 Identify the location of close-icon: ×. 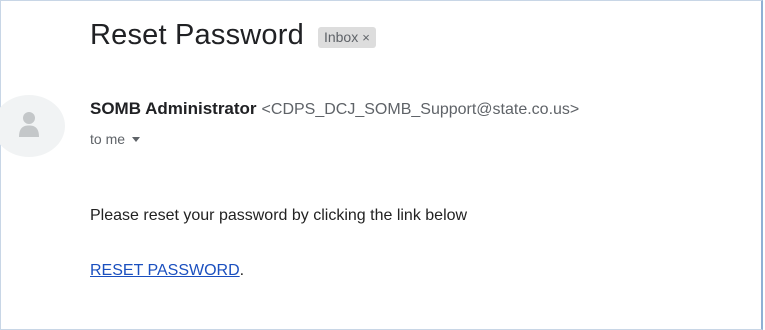
(366, 37).